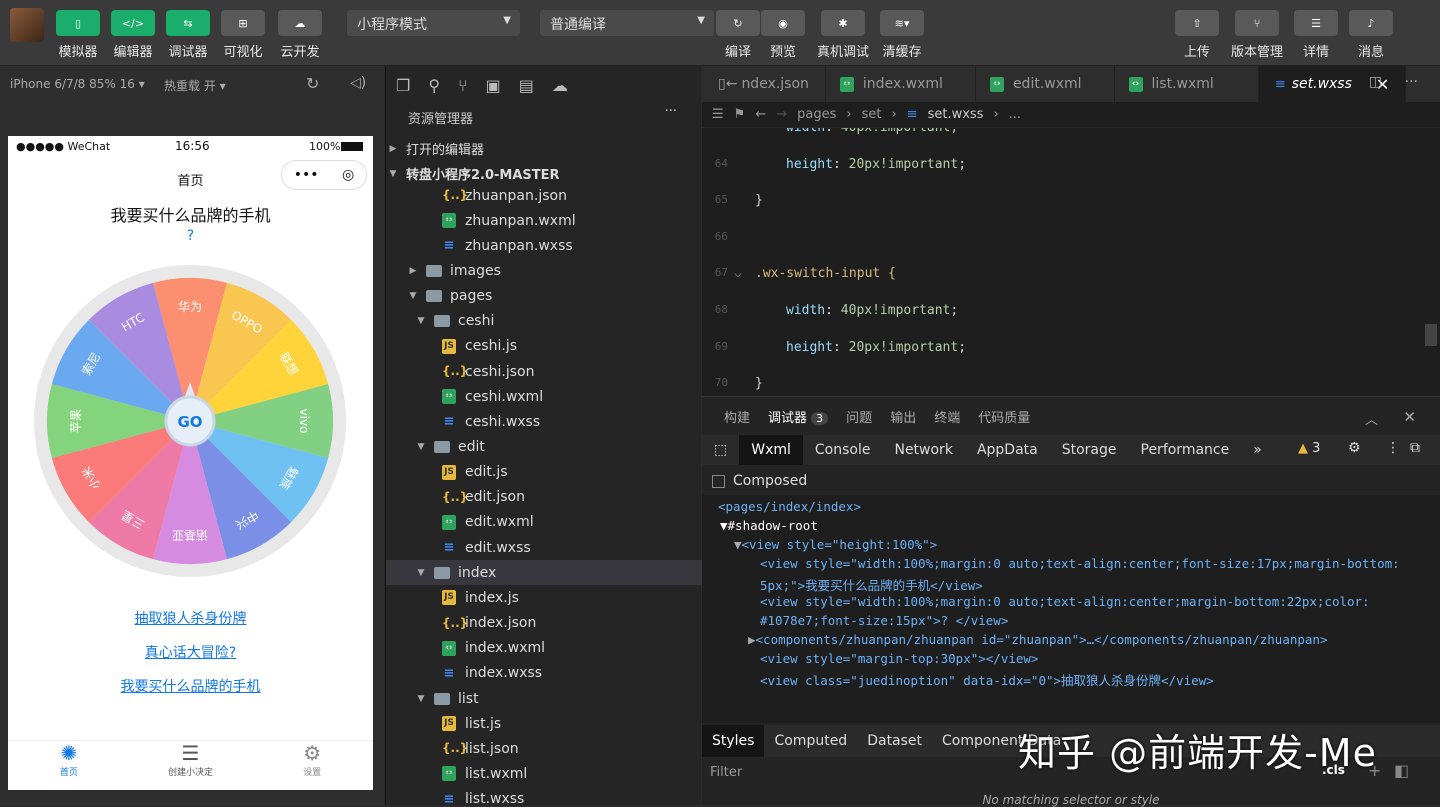 This screenshot has height=807, width=1440. Describe the element at coordinates (544, 522) in the screenshot. I see `list-item: ‹› edit.wxml` at that location.